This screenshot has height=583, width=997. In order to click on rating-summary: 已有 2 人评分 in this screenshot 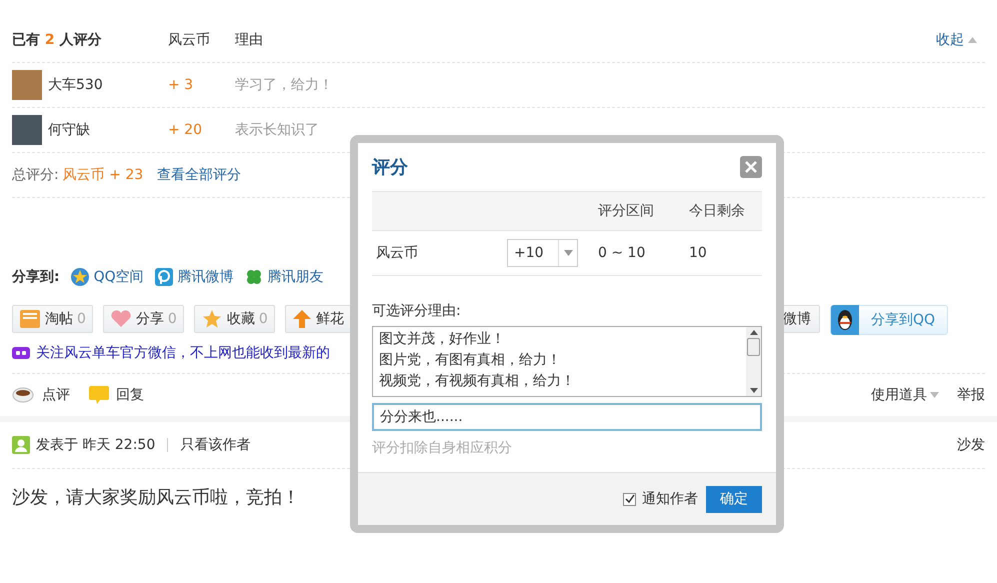, I will do `click(57, 40)`.